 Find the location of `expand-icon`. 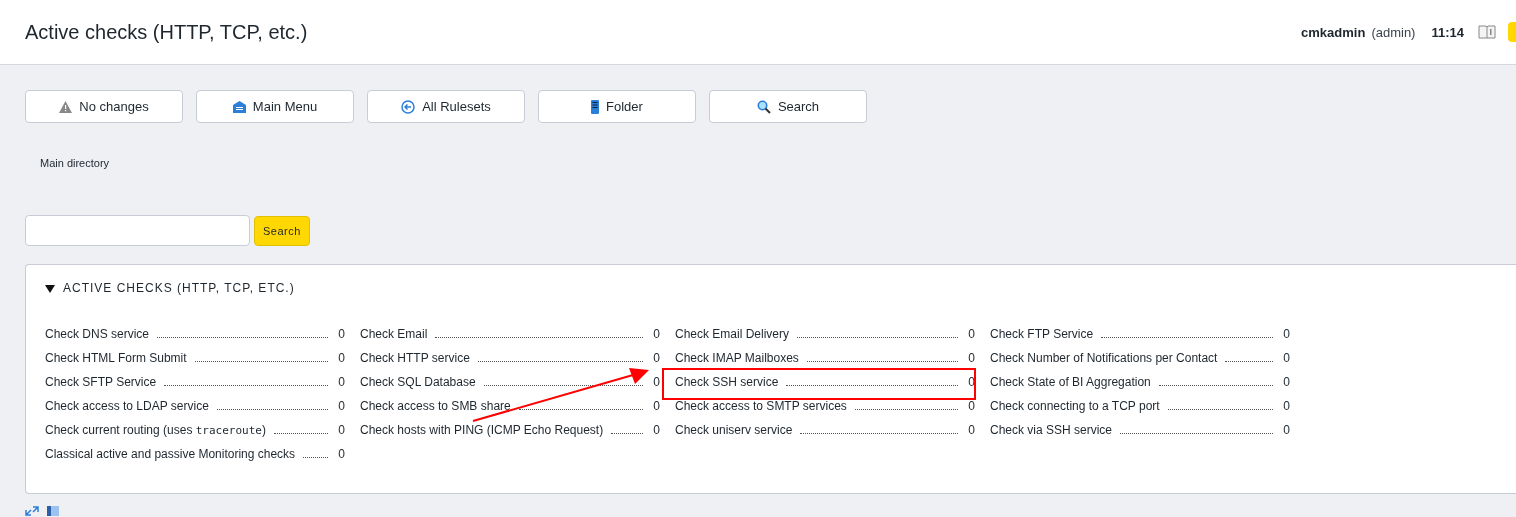

expand-icon is located at coordinates (32, 511).